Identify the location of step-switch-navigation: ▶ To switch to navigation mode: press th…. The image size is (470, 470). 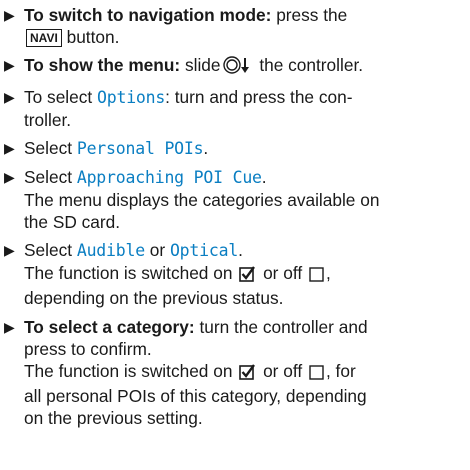
(233, 26).